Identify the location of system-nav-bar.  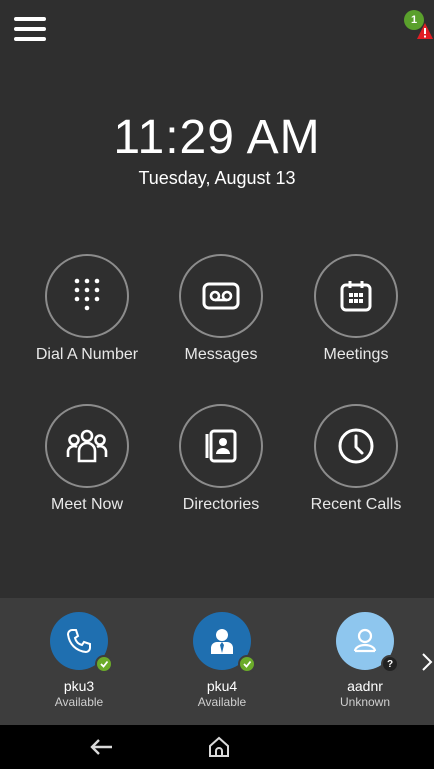
(217, 747).